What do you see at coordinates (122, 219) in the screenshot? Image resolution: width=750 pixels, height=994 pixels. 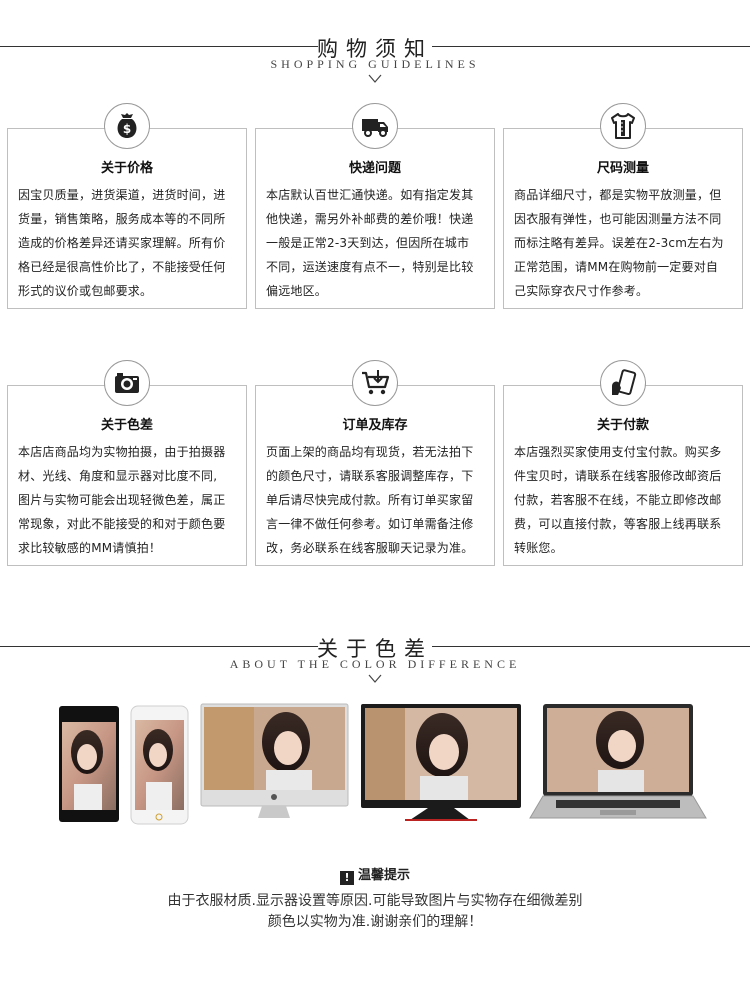 I see `card-text-line: 货量，销售策略，服务成本等的不同所` at bounding box center [122, 219].